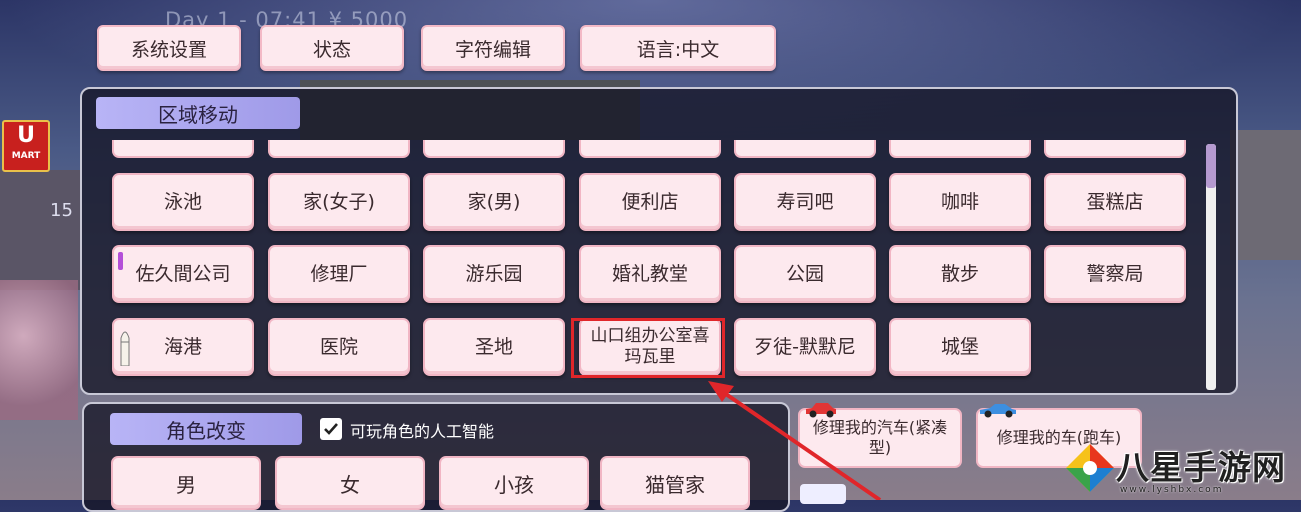  What do you see at coordinates (198, 113) in the screenshot?
I see `area-move-title: 区域移动` at bounding box center [198, 113].